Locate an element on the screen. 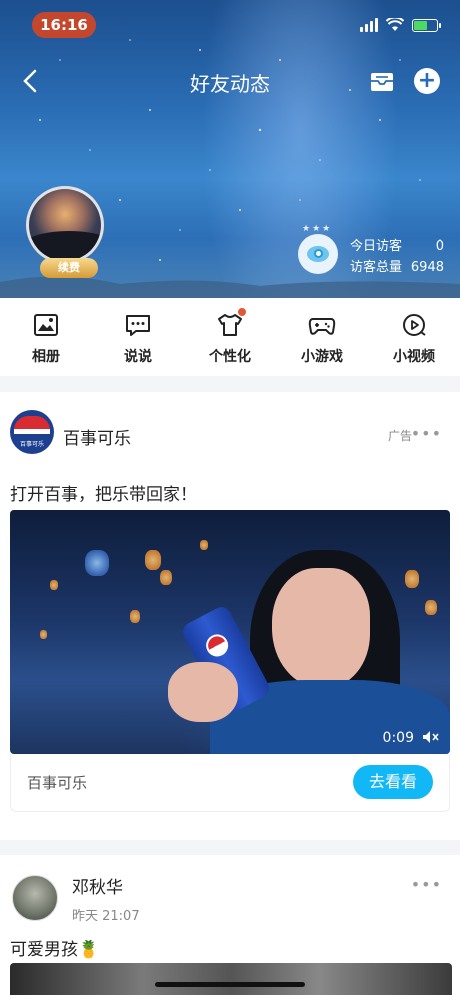  avatar is located at coordinates (65, 225).